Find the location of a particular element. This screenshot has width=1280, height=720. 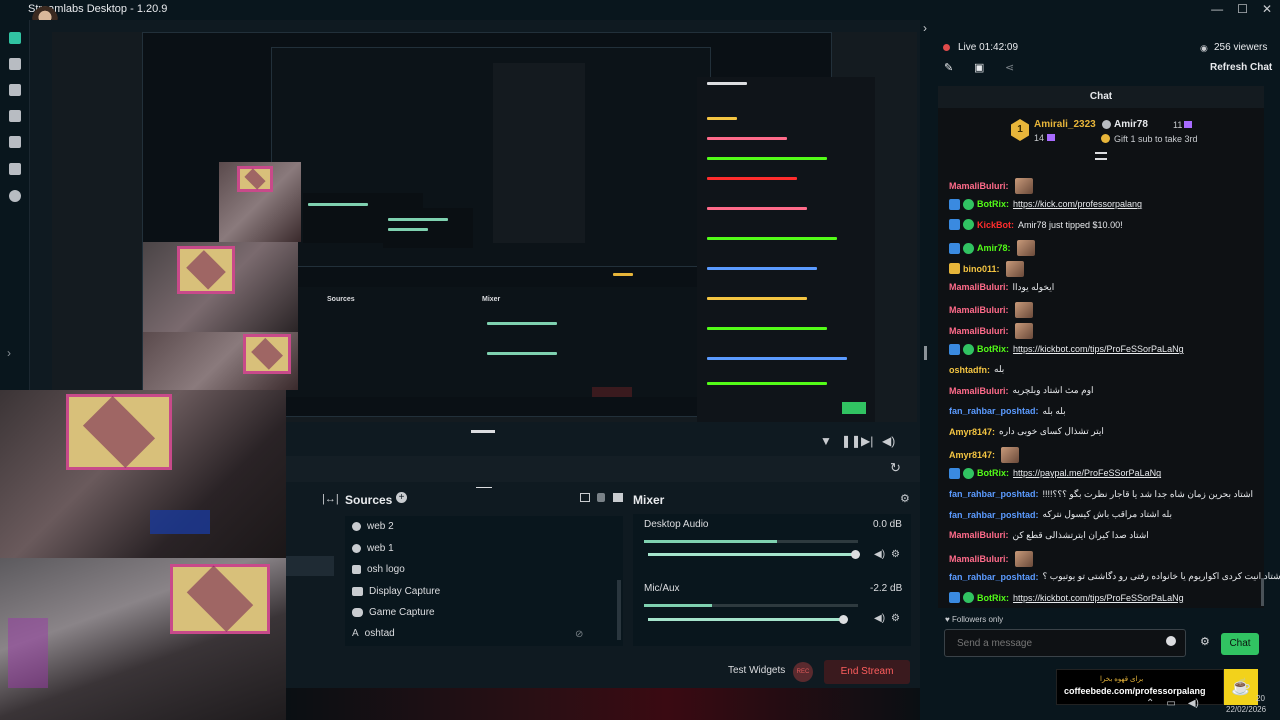

hidden-eye-icon: ⊘ is located at coordinates (579, 634).